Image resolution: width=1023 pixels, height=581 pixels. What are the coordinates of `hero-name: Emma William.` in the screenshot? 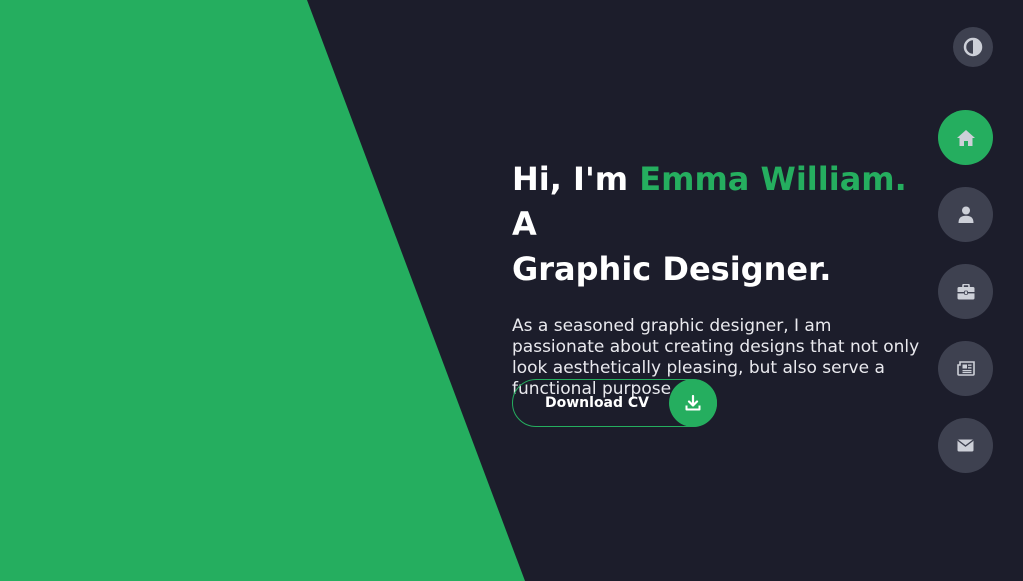 It's located at (773, 179).